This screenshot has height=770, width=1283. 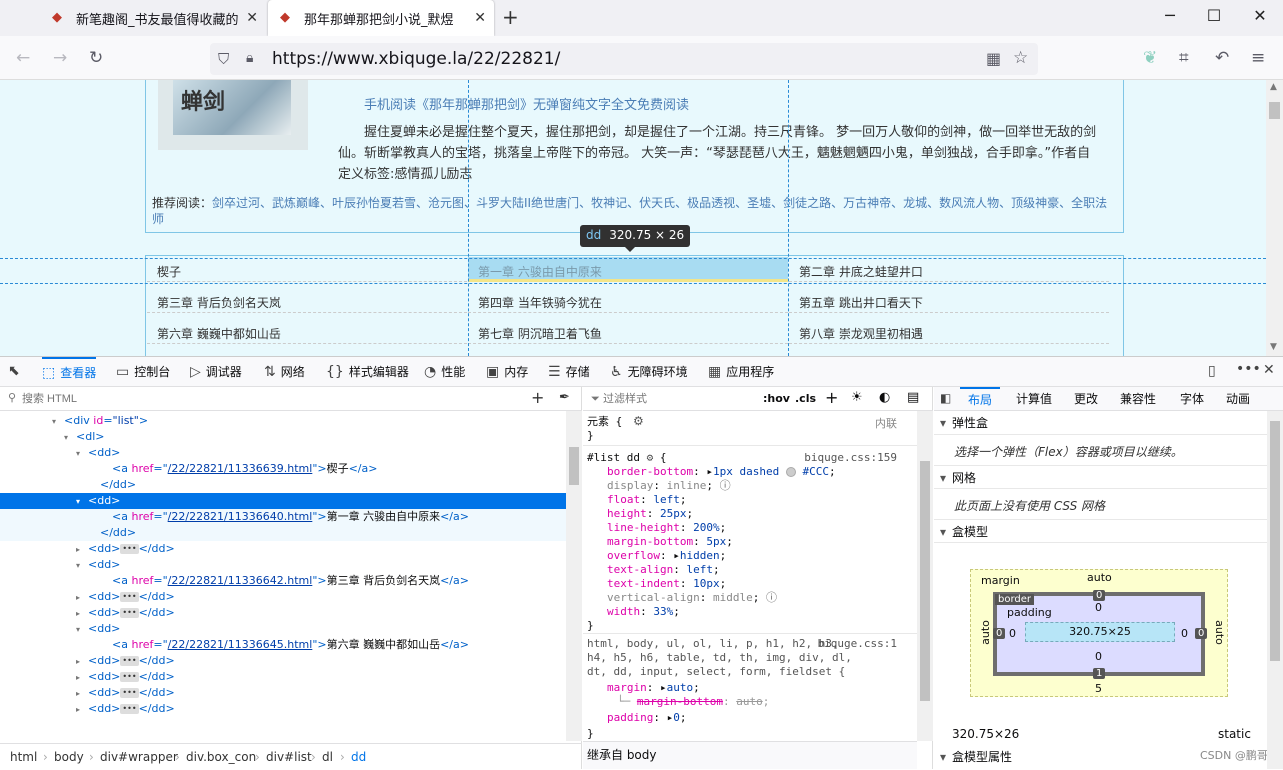 I want to click on margin-left-value: auto, so click(x=985, y=632).